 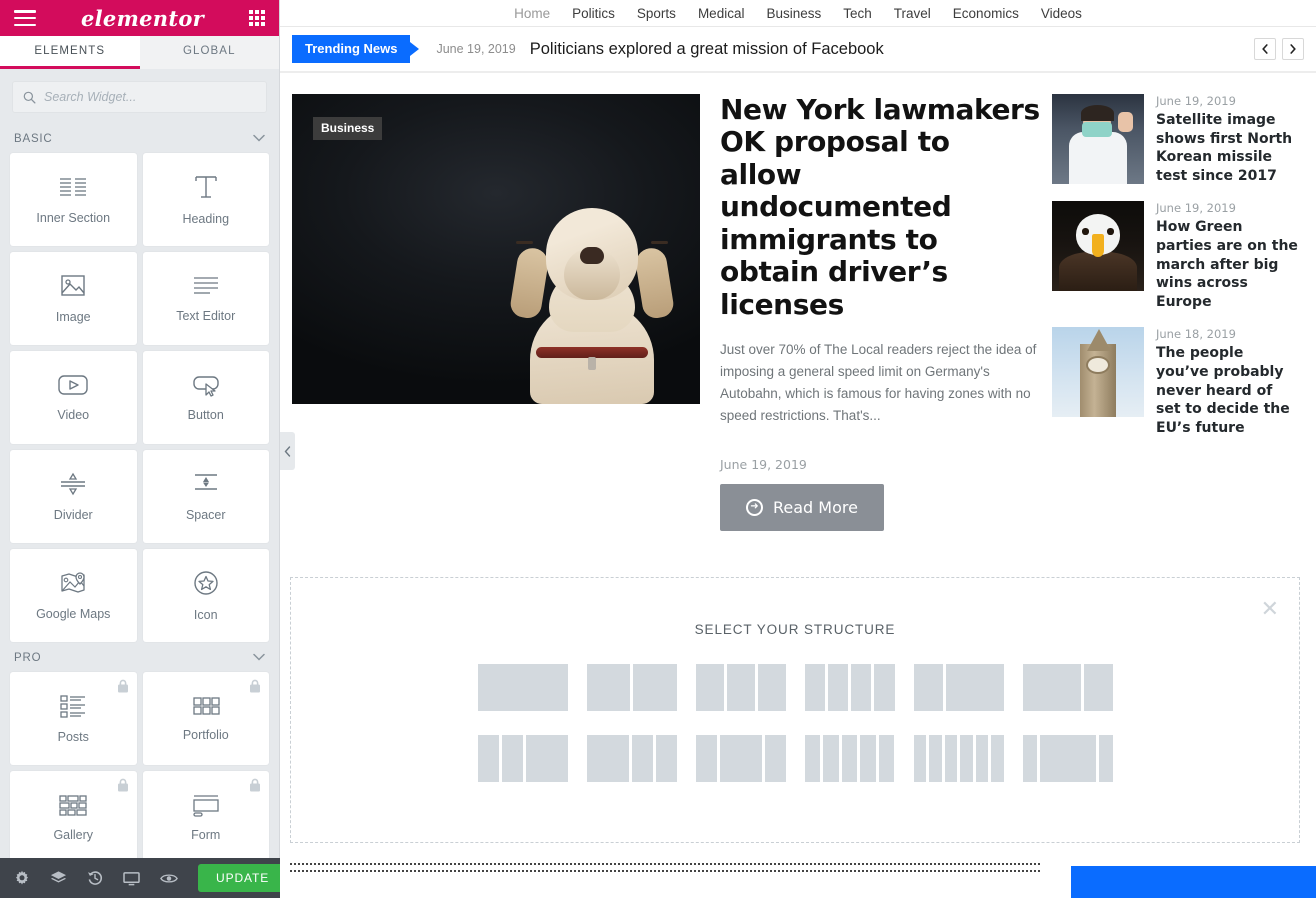 What do you see at coordinates (73, 614) in the screenshot?
I see `widget-label: Google Maps` at bounding box center [73, 614].